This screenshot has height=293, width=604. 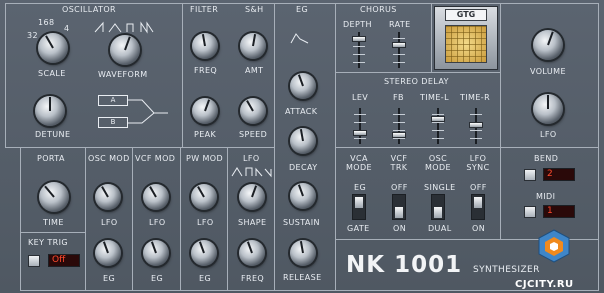 What do you see at coordinates (125, 50) in the screenshot?
I see `waveform-knob` at bounding box center [125, 50].